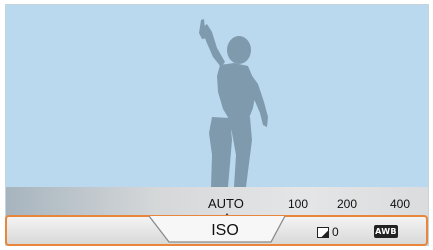 The image size is (433, 250). Describe the element at coordinates (335, 232) in the screenshot. I see `exposure-value: 0` at that location.